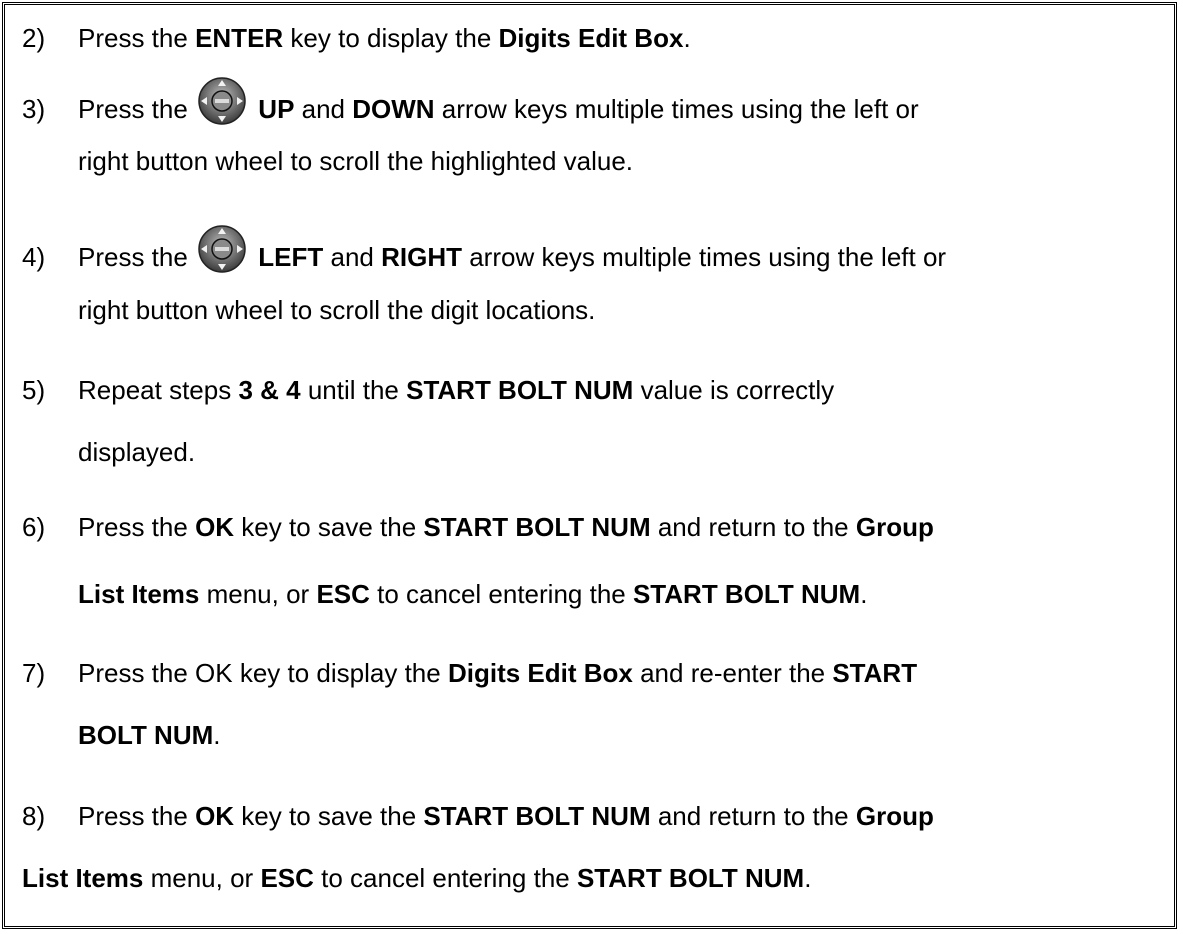 The width and height of the screenshot is (1183, 934). What do you see at coordinates (34, 257) in the screenshot?
I see `step-number: 4)` at bounding box center [34, 257].